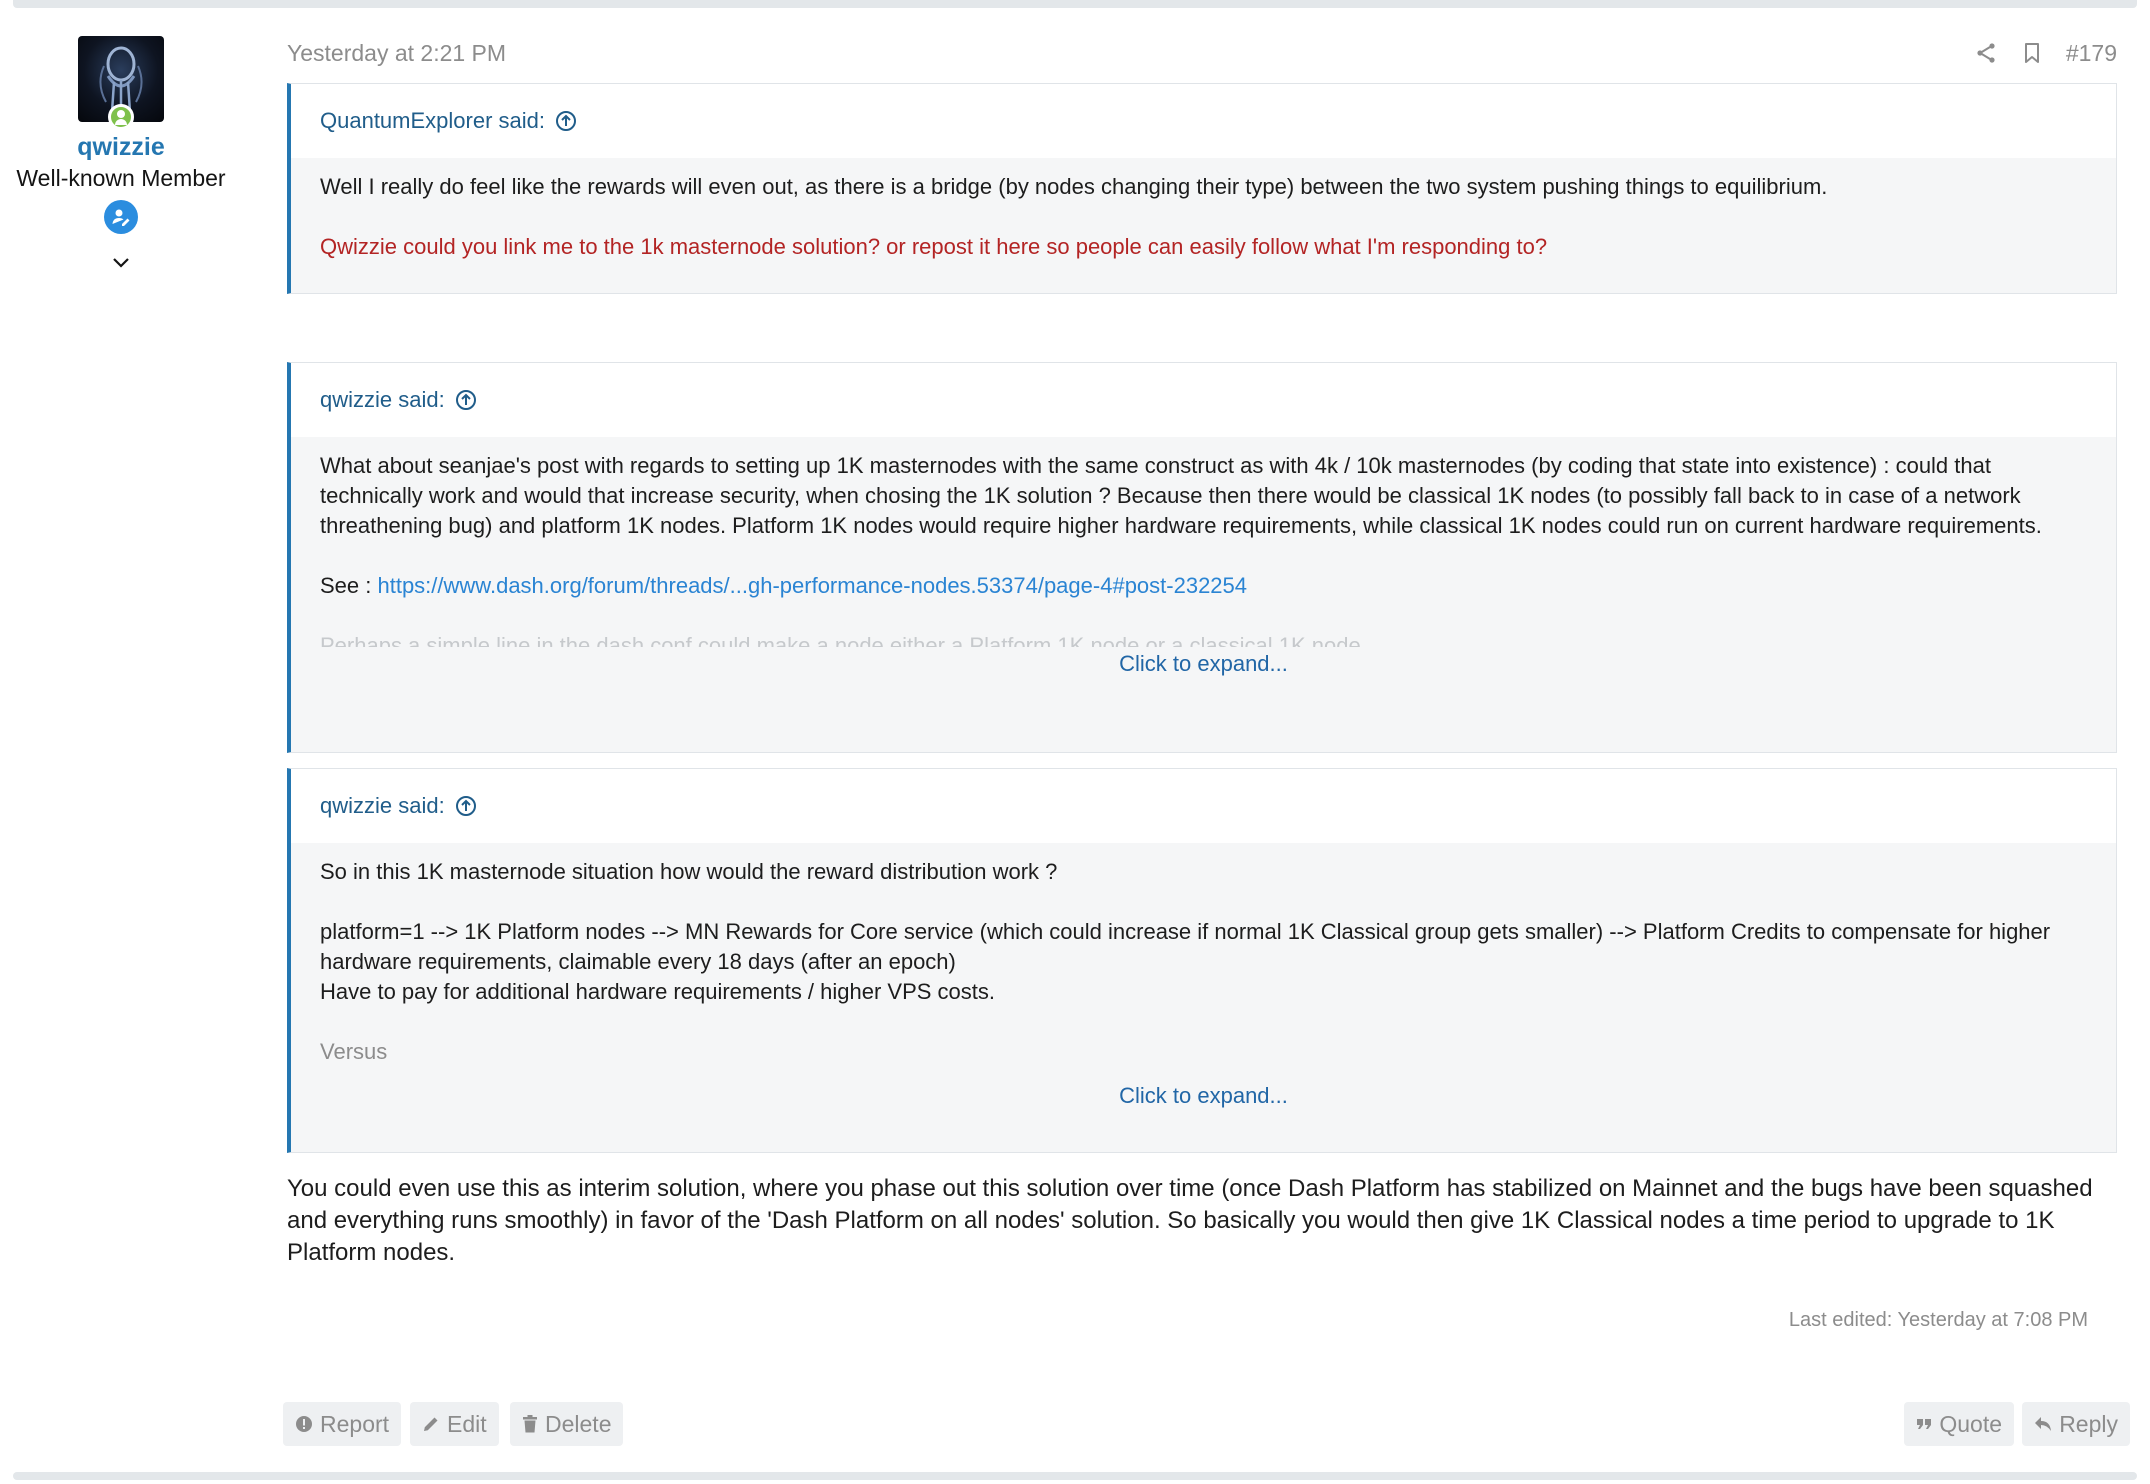  I want to click on quote-header: QuantumExplorer said:, so click(1203, 121).